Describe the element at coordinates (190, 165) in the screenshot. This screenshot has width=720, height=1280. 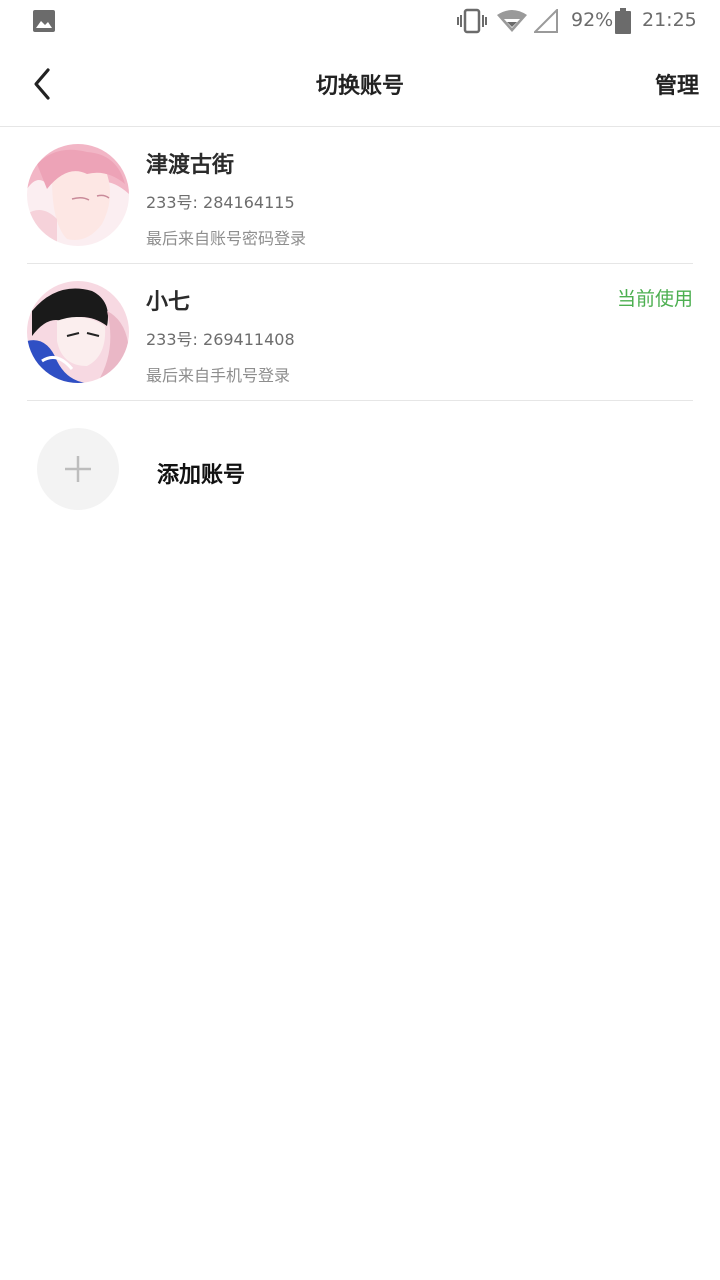
I see `account-name: 津渡古街` at that location.